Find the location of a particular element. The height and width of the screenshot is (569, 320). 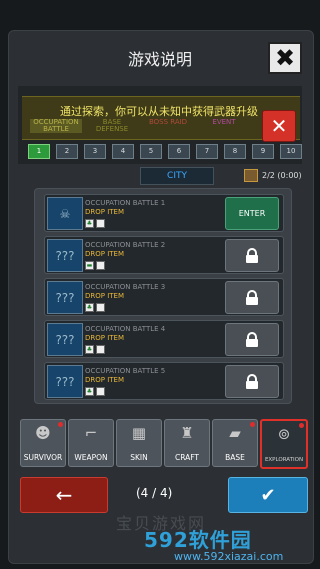

tab-weapon: ⌐ WEAPON is located at coordinates (91, 443).